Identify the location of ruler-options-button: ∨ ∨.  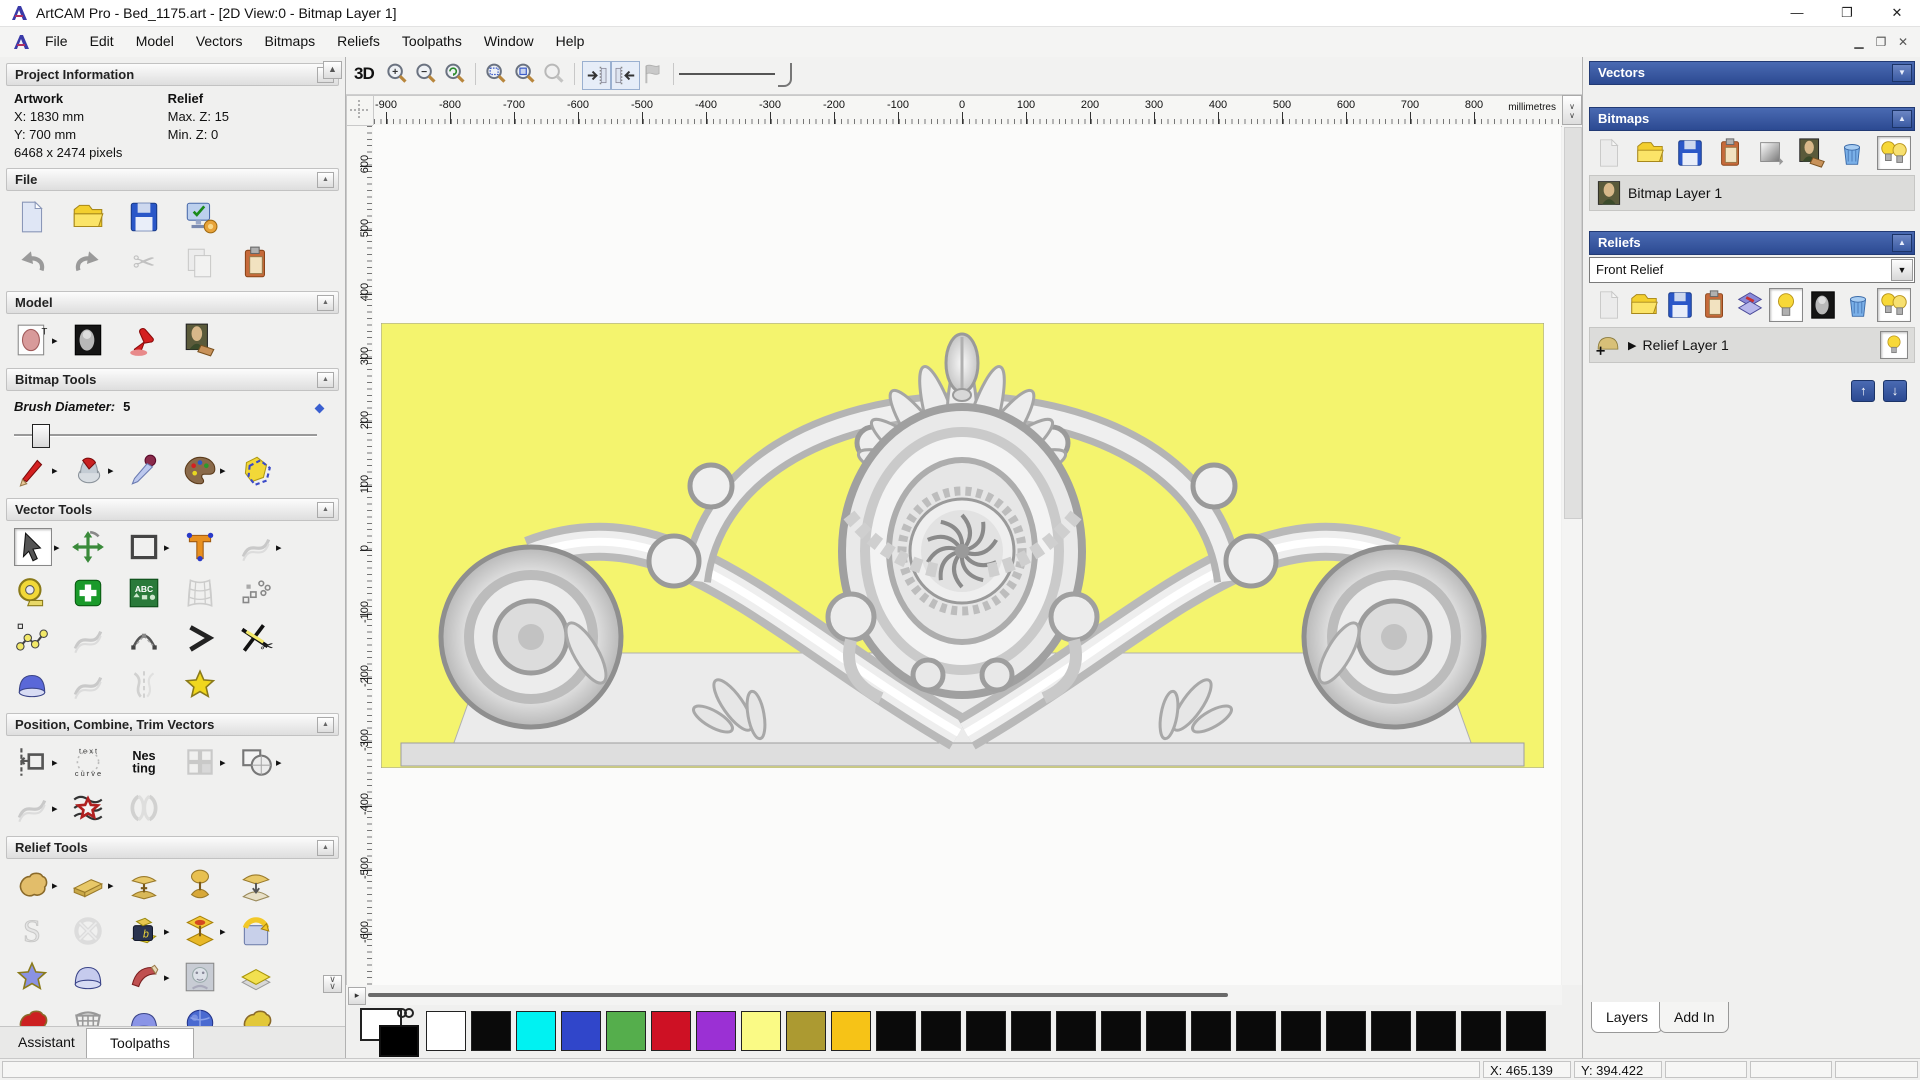
(1572, 110).